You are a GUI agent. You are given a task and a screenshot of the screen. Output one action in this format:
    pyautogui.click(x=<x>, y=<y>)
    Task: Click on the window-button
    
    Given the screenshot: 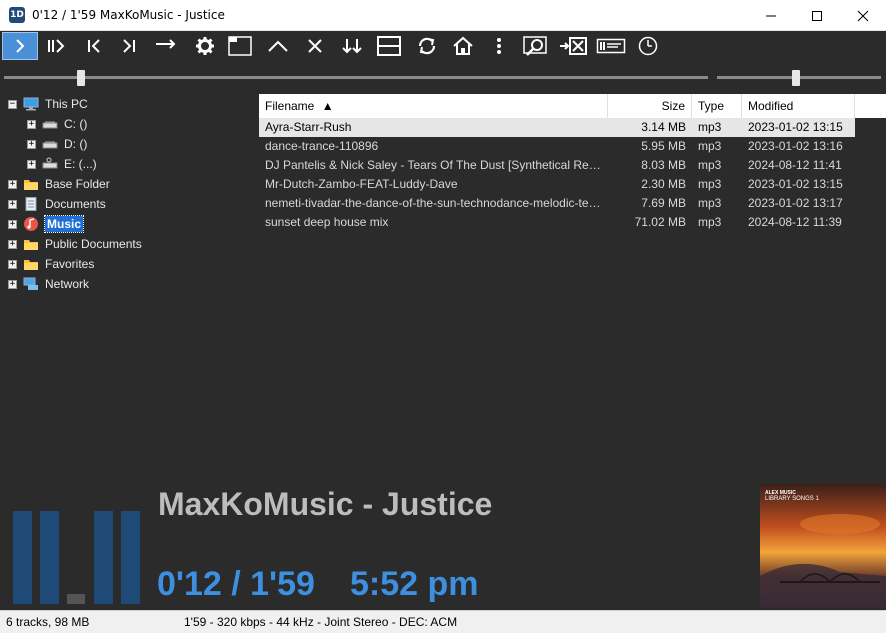 What is the action you would take?
    pyautogui.click(x=240, y=46)
    